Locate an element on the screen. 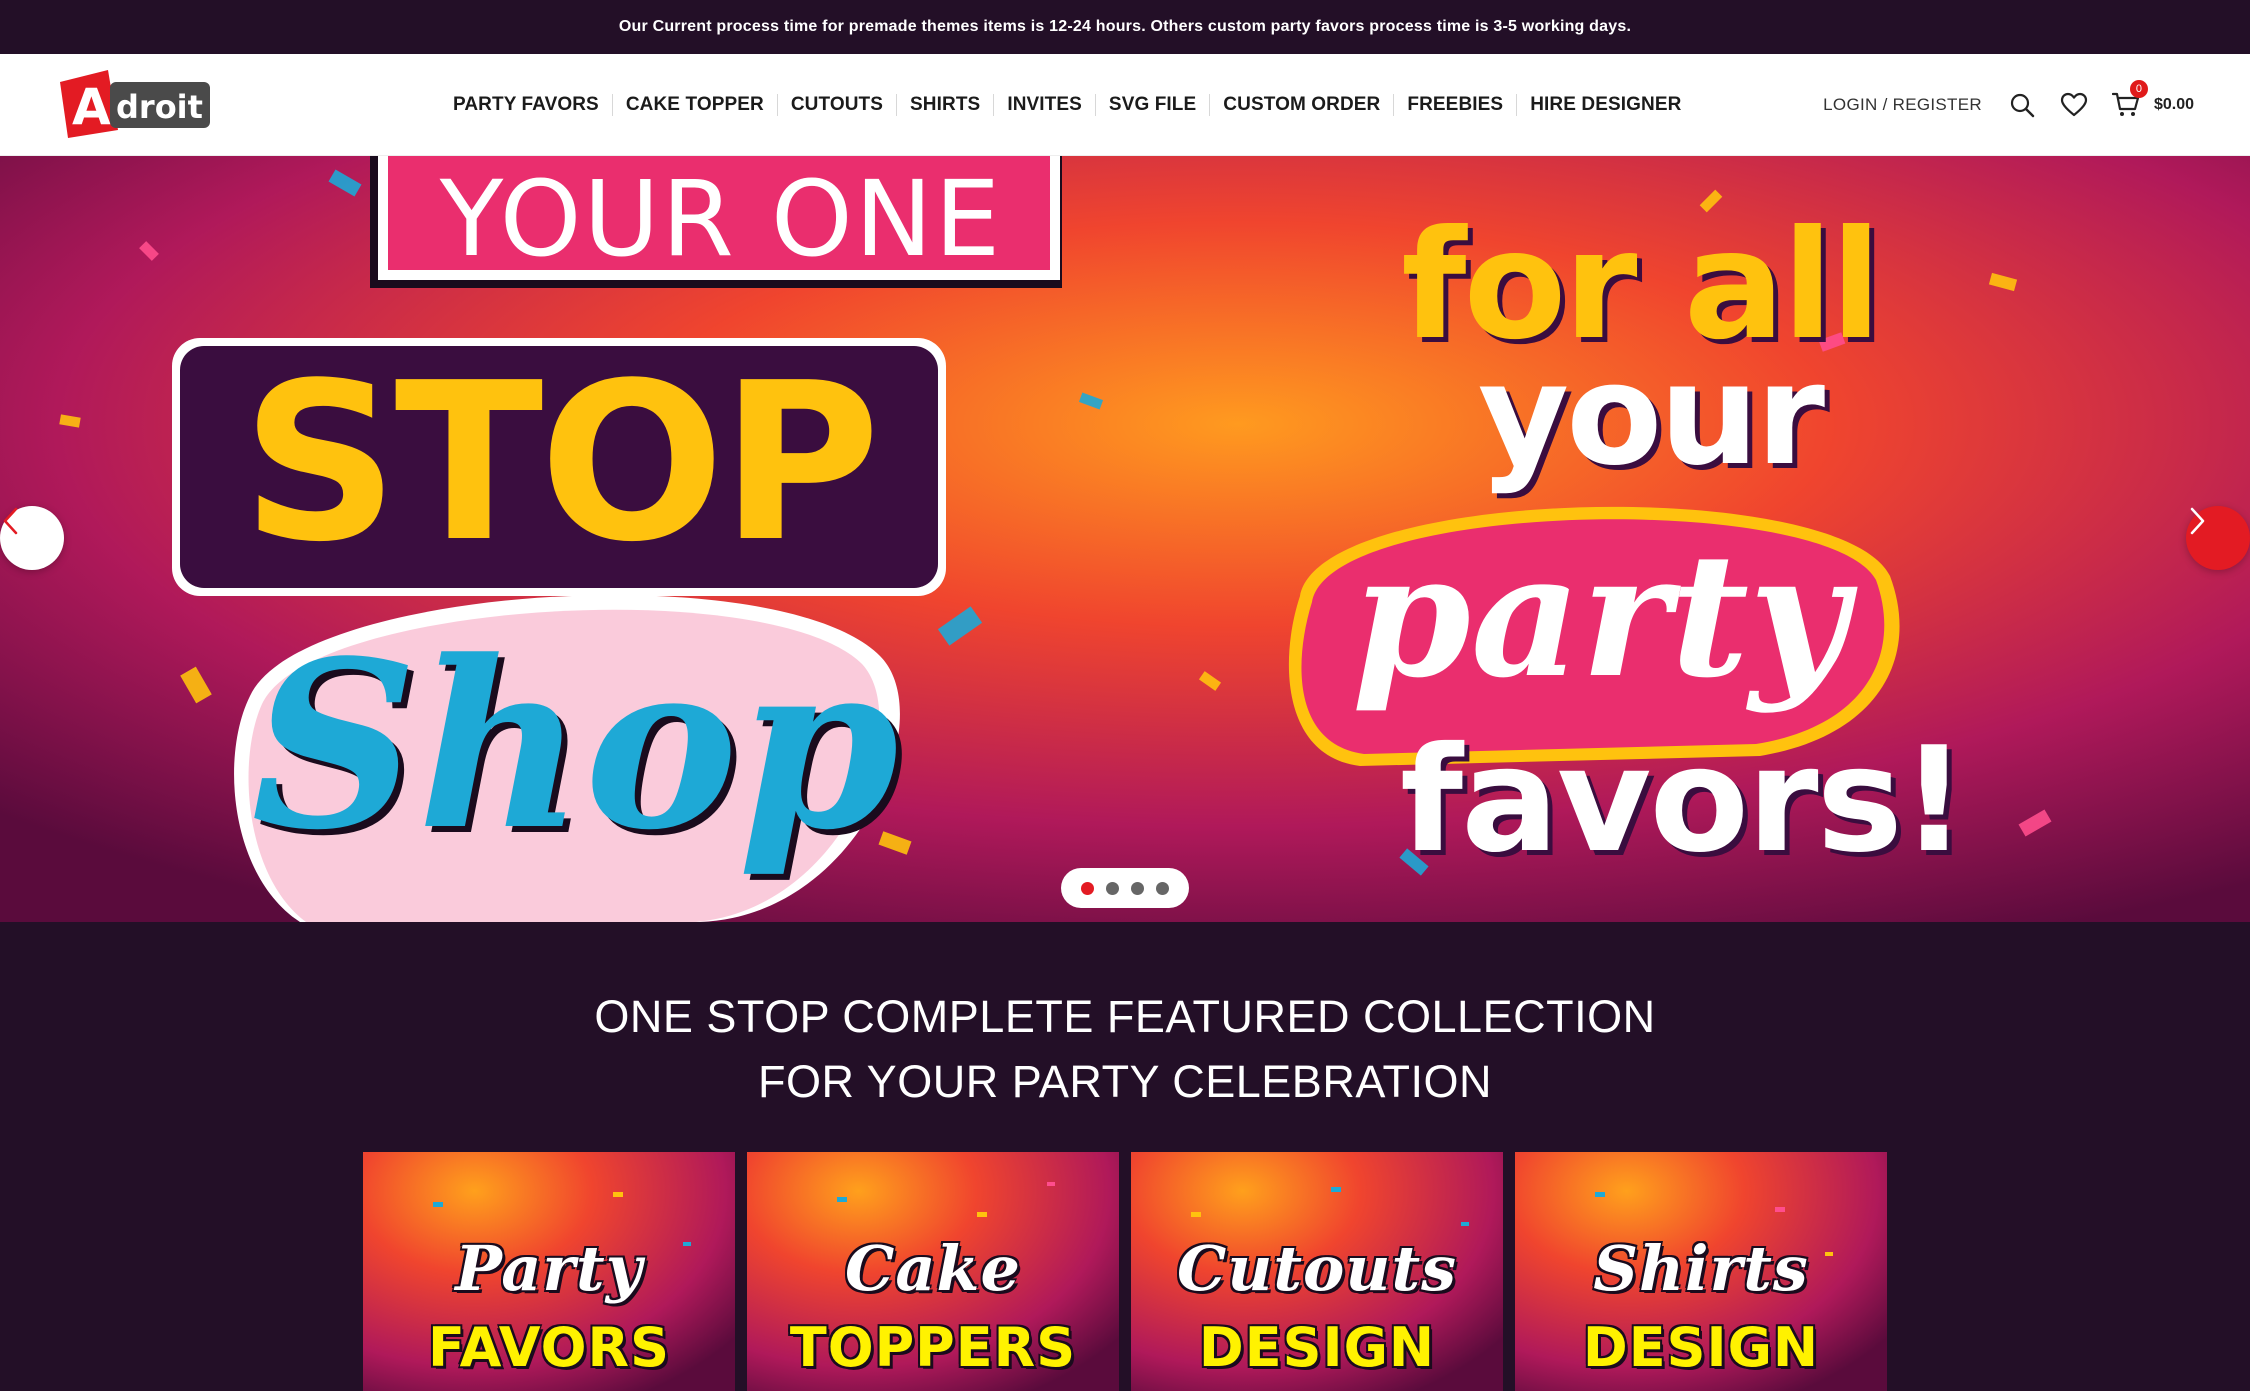 This screenshot has width=2250, height=1391. hero-line-your-one: YOUR ONE is located at coordinates (721, 219).